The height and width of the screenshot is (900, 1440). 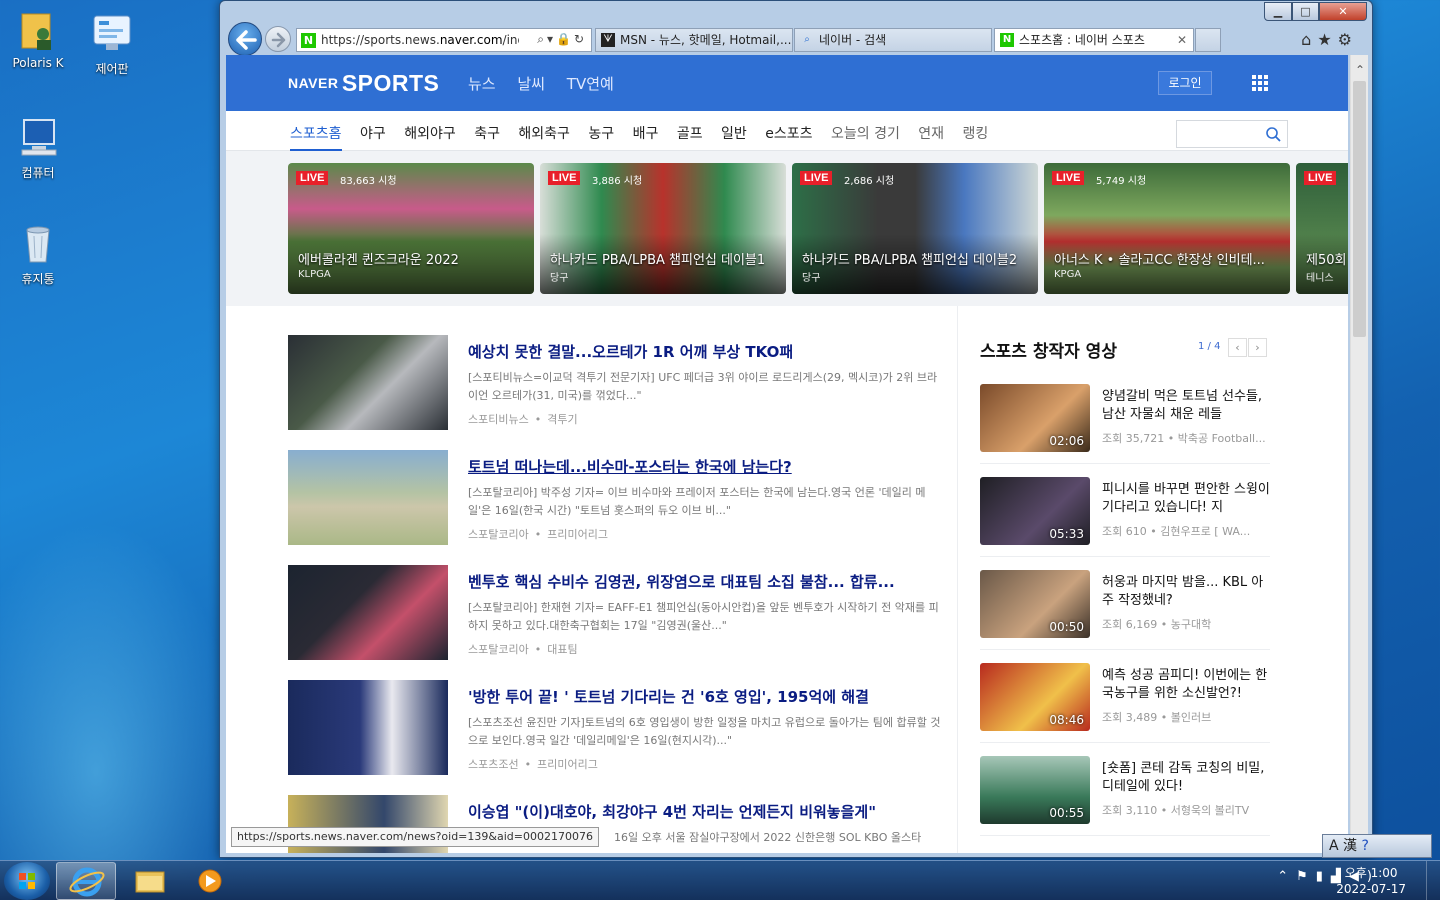 What do you see at coordinates (542, 39) in the screenshot?
I see `search-icon: ⌕` at bounding box center [542, 39].